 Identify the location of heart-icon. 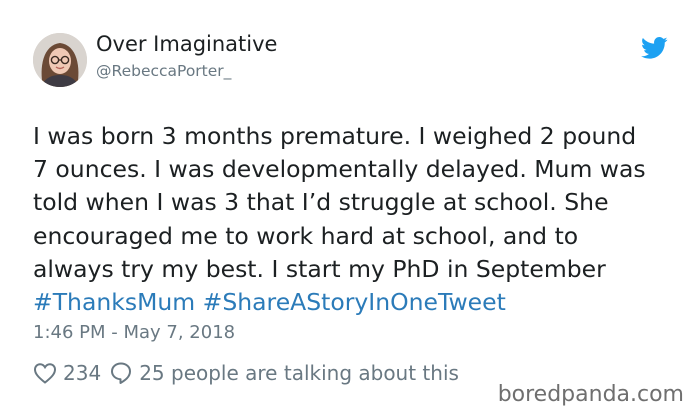
(45, 373).